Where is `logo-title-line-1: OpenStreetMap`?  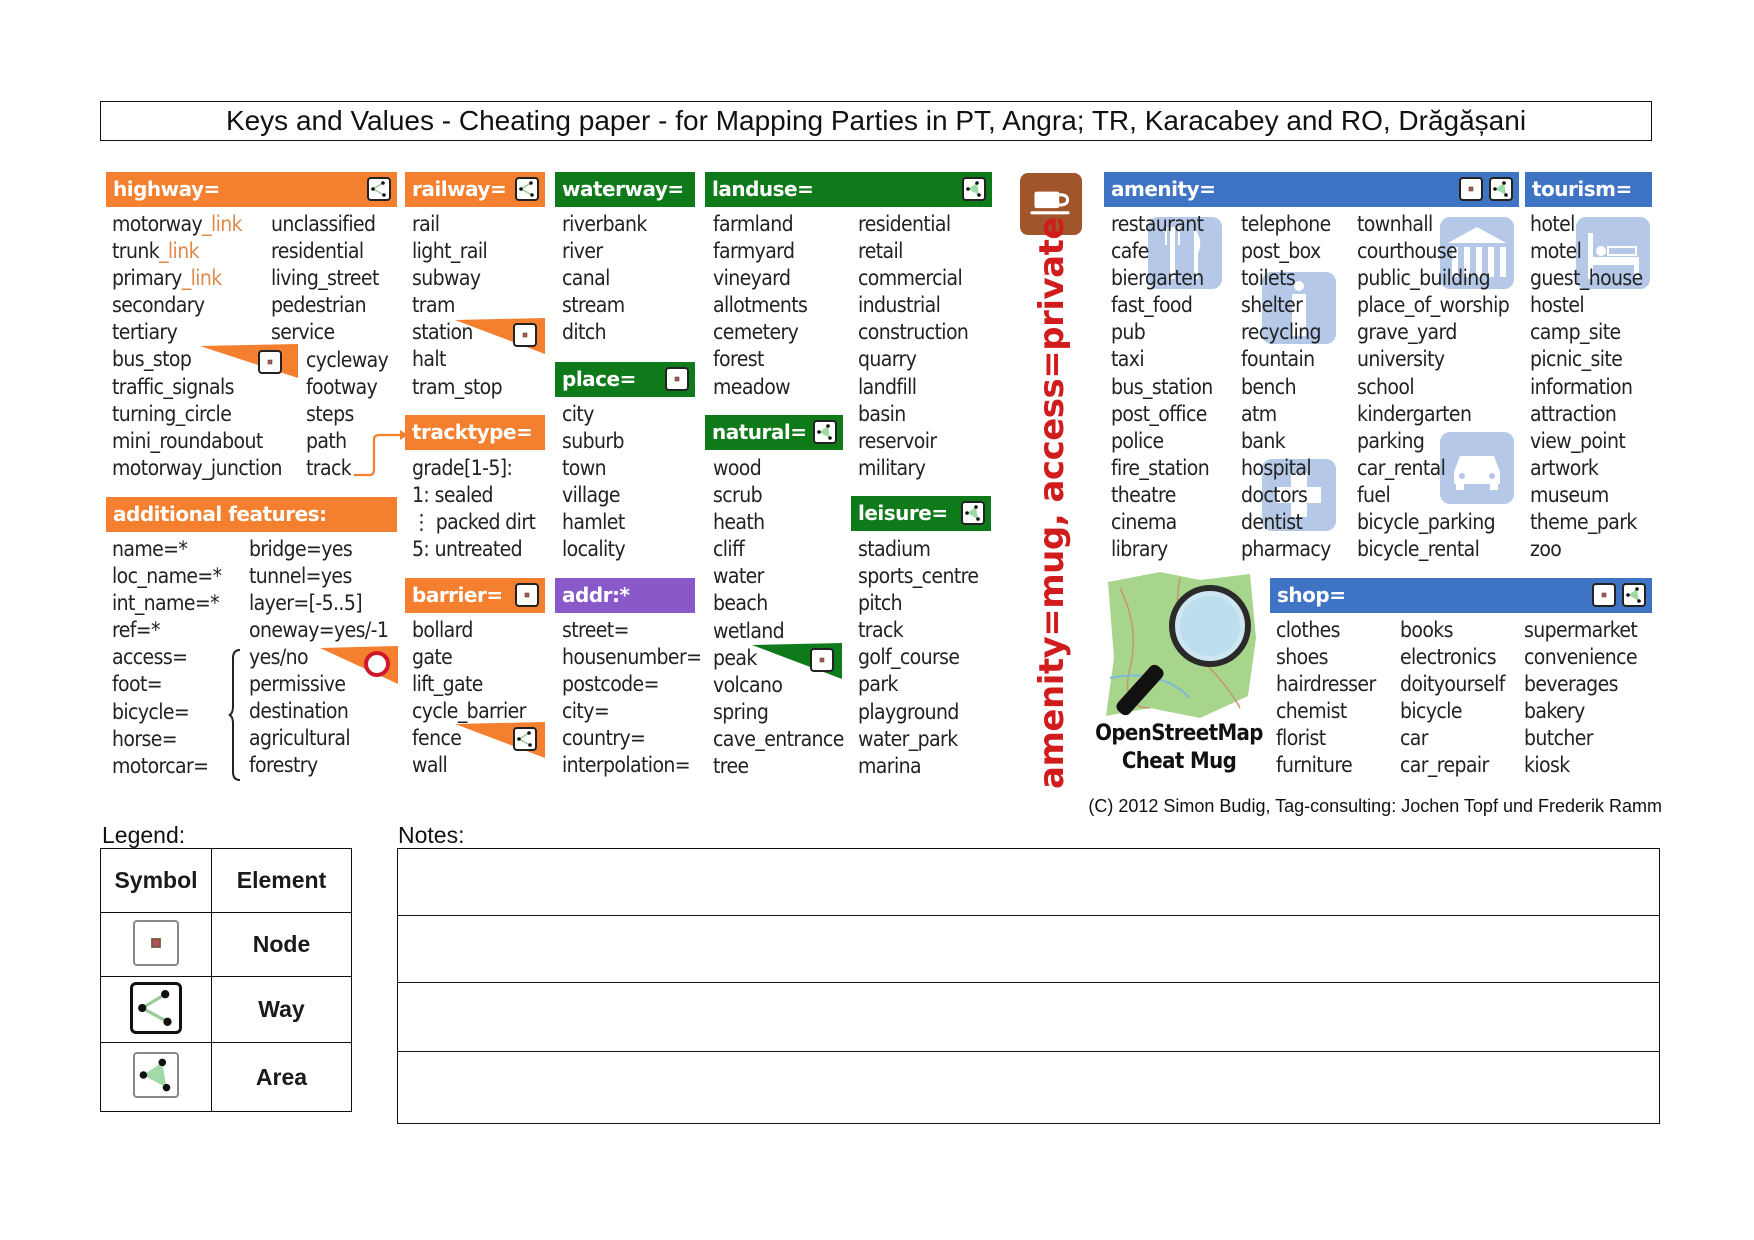
logo-title-line-1: OpenStreetMap is located at coordinates (1179, 733).